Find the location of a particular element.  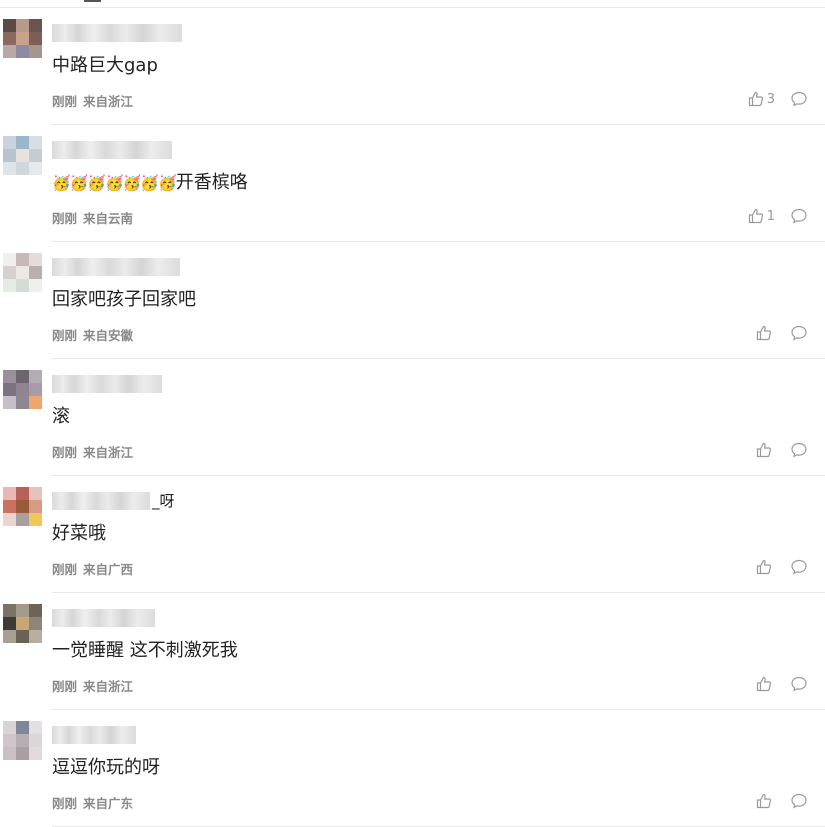

like-button: 1 is located at coordinates (761, 216).